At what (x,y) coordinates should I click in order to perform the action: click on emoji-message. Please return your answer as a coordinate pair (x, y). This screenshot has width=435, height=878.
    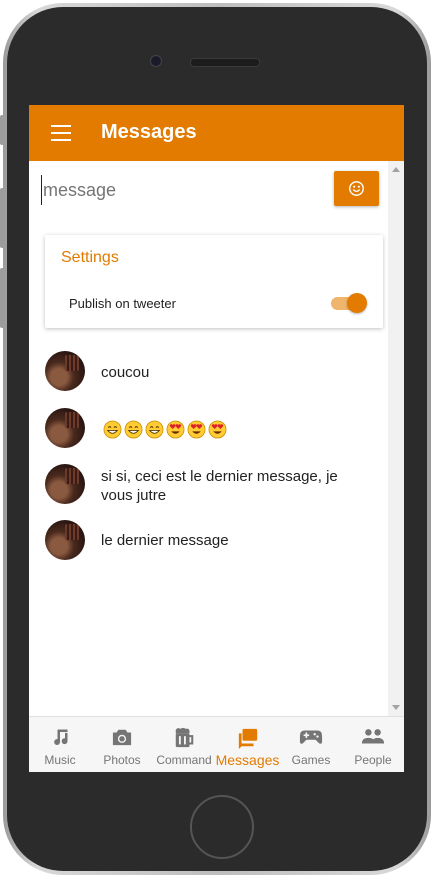
    Looking at the image, I should click on (165, 429).